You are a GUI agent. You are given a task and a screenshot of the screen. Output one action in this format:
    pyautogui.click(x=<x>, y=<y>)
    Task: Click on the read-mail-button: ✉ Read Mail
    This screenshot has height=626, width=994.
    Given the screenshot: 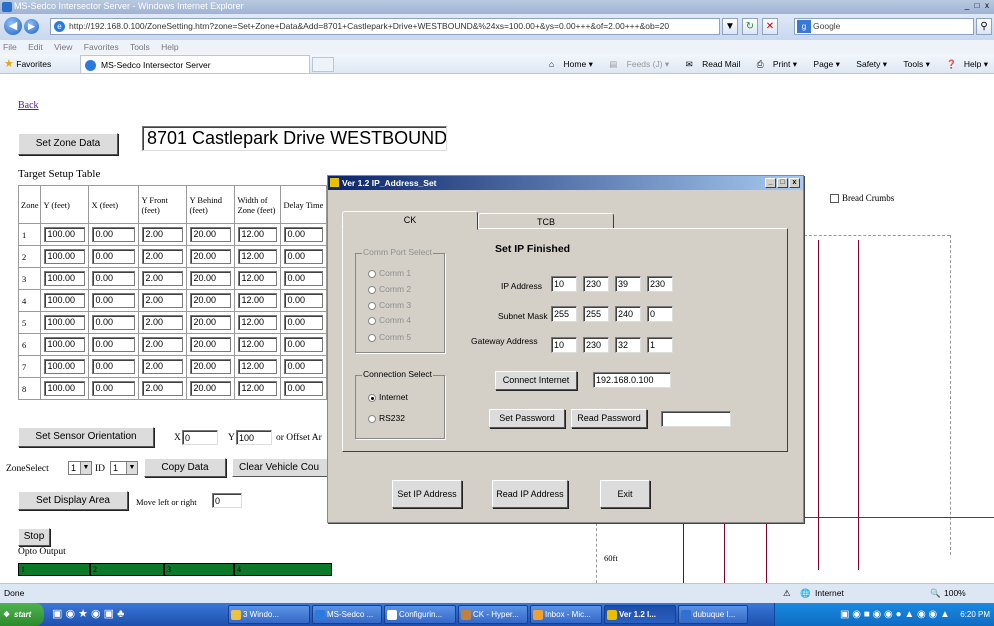 What is the action you would take?
    pyautogui.click(x=710, y=64)
    